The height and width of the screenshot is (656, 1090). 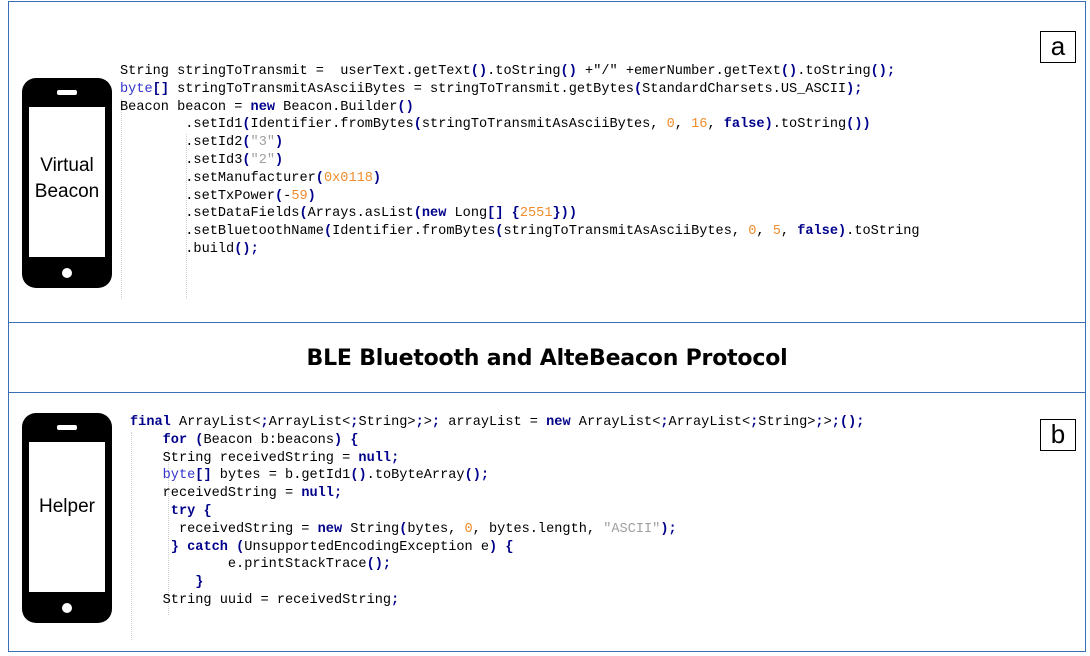 What do you see at coordinates (67, 506) in the screenshot?
I see `device-label-helper: Helper` at bounding box center [67, 506].